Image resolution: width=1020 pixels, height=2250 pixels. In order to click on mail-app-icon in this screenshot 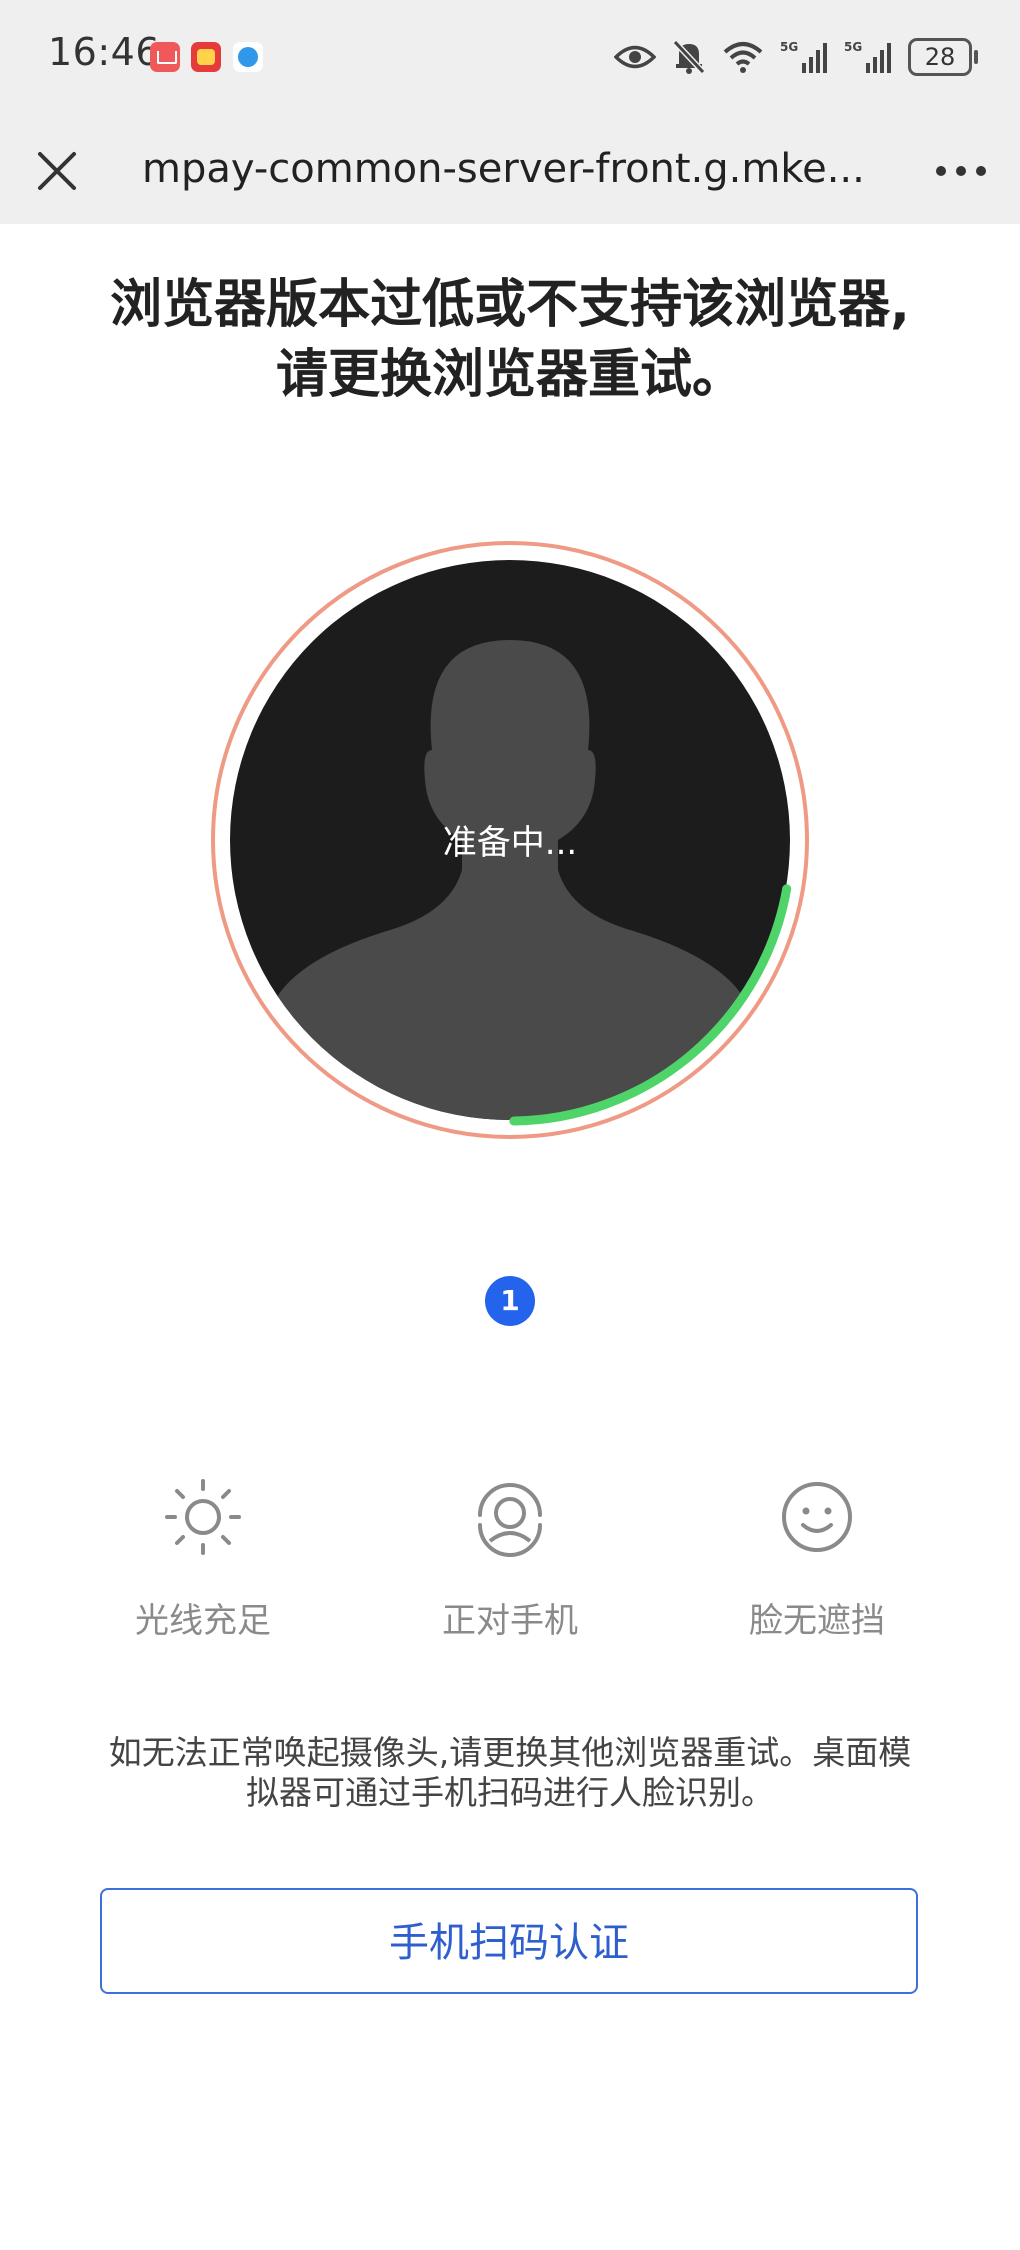, I will do `click(165, 57)`.